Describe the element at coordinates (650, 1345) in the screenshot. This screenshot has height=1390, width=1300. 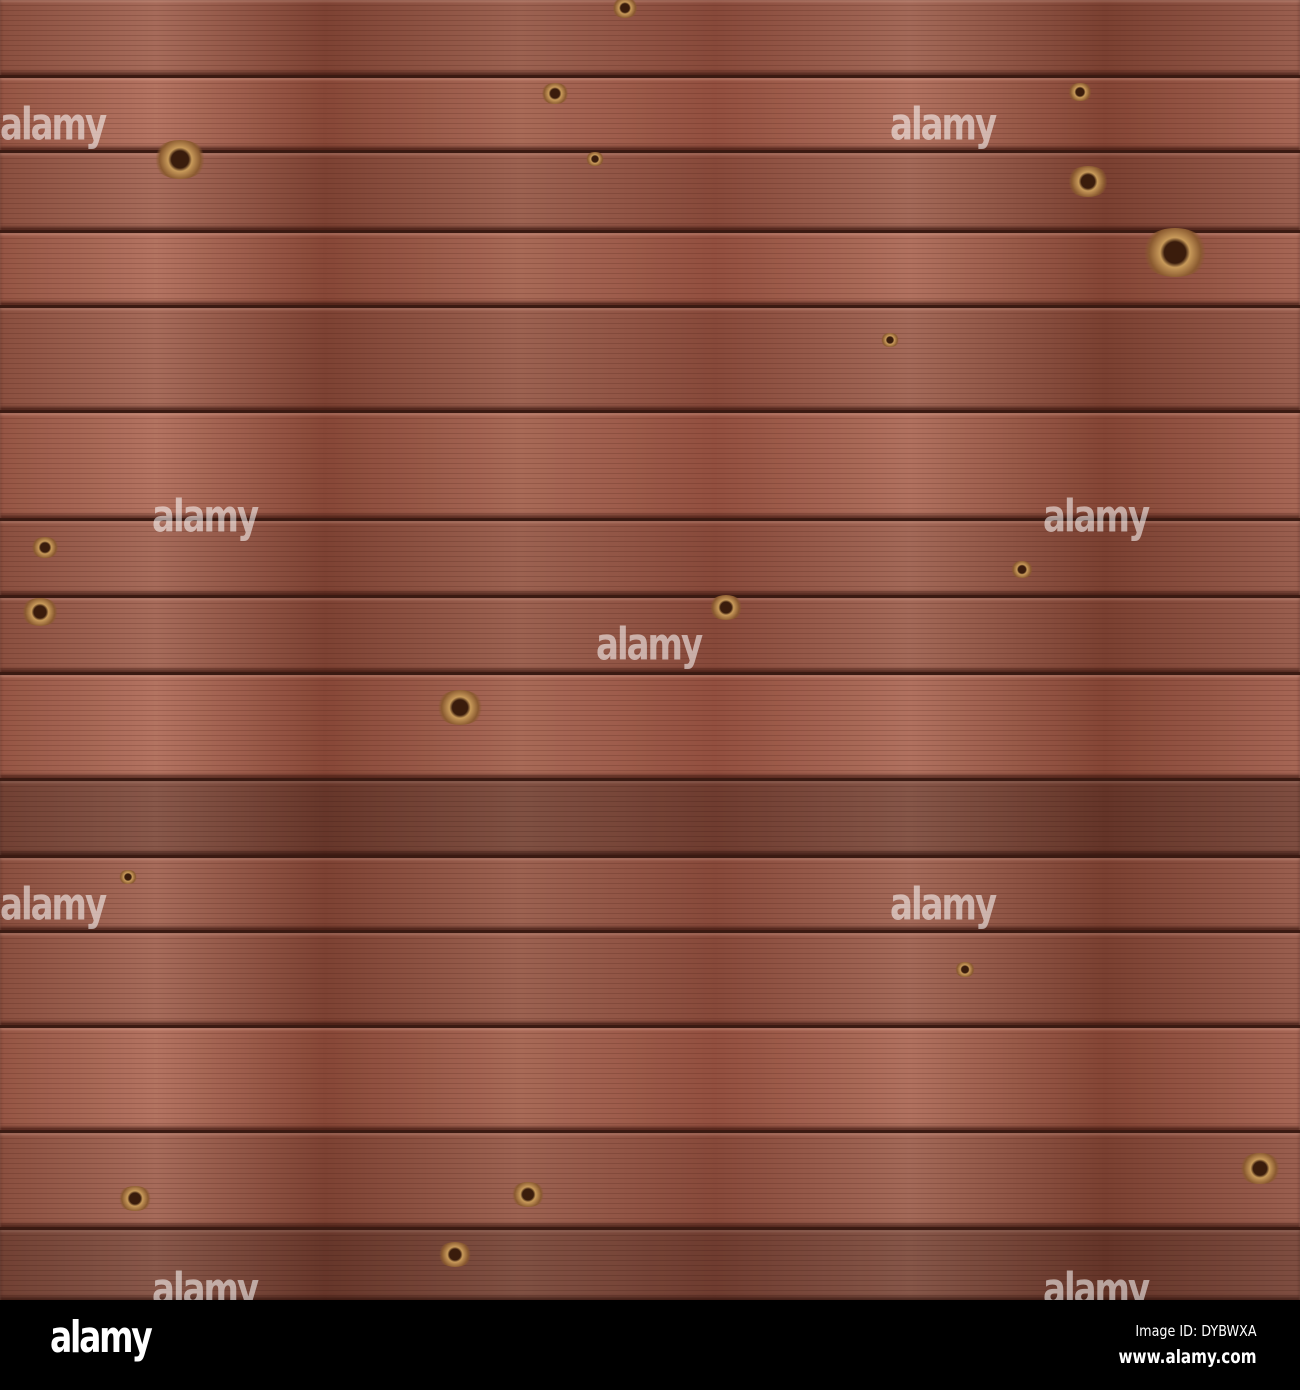
I see `footer-bar: alamy Image ID: DYBWXA www.alamy.com` at that location.